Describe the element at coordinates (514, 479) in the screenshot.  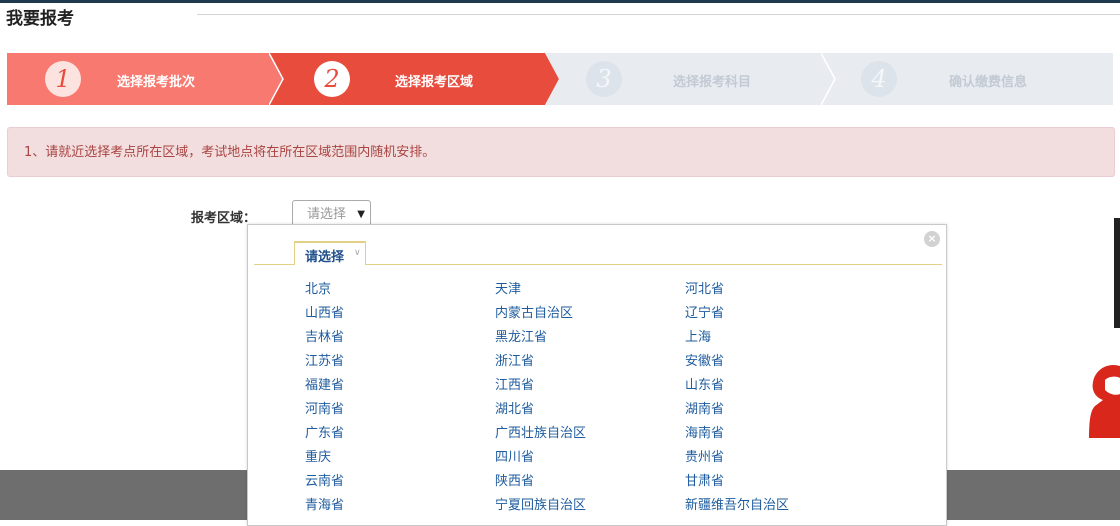
I see `province-item: 陕西省` at that location.